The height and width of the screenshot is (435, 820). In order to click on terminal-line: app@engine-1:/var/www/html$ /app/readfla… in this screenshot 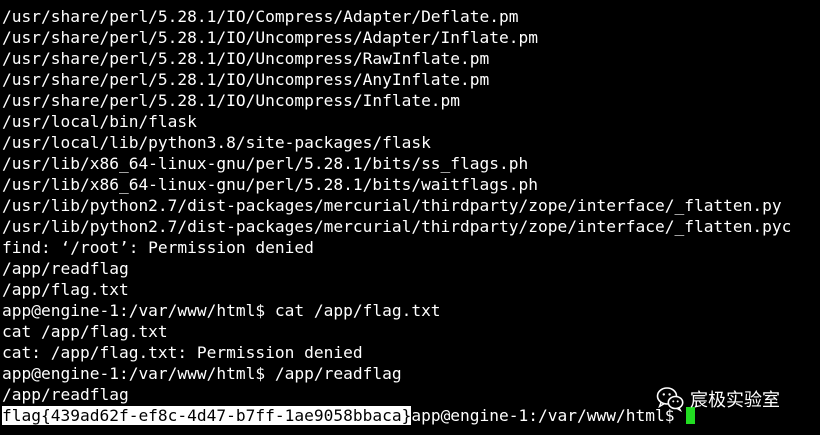, I will do `click(202, 373)`.